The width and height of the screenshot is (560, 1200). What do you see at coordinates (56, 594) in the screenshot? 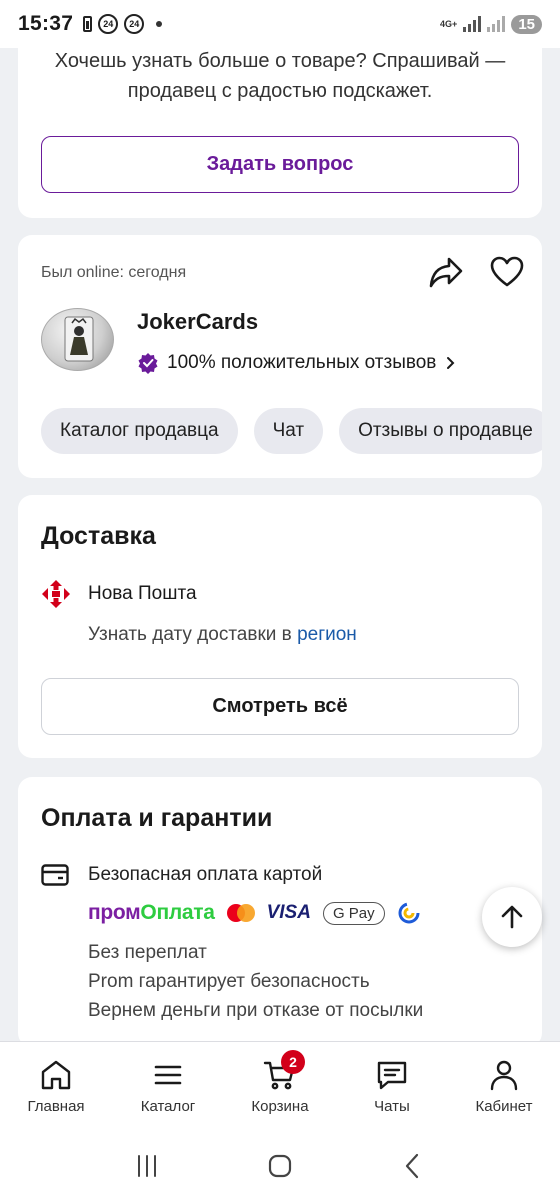
I see `nova-poshta-icon` at bounding box center [56, 594].